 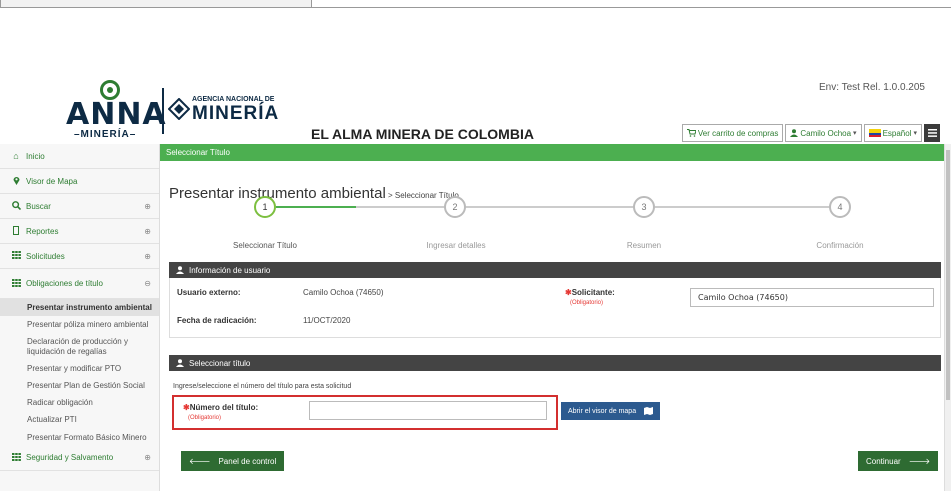 I want to click on date-label: Fecha de radicación:, so click(x=217, y=320).